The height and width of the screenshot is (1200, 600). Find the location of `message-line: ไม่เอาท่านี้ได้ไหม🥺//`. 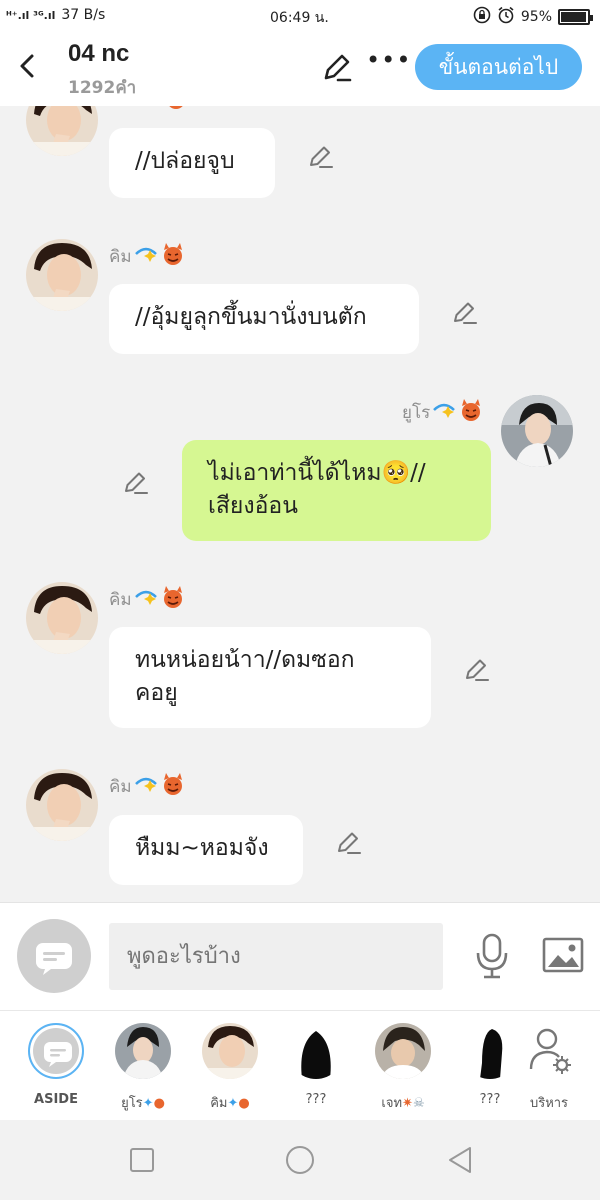

message-line: ไม่เอาท่านี้ได้ไหม🥺// is located at coordinates (317, 473).